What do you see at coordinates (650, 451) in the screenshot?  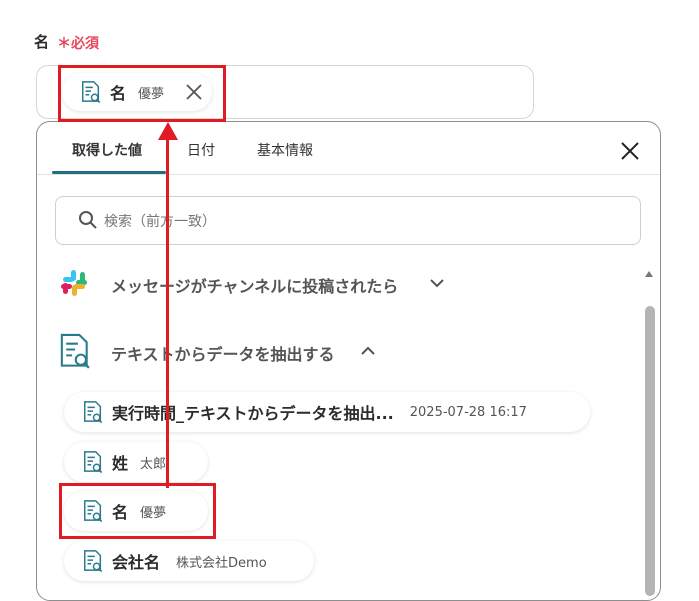 I see `scrollbar-thumb` at bounding box center [650, 451].